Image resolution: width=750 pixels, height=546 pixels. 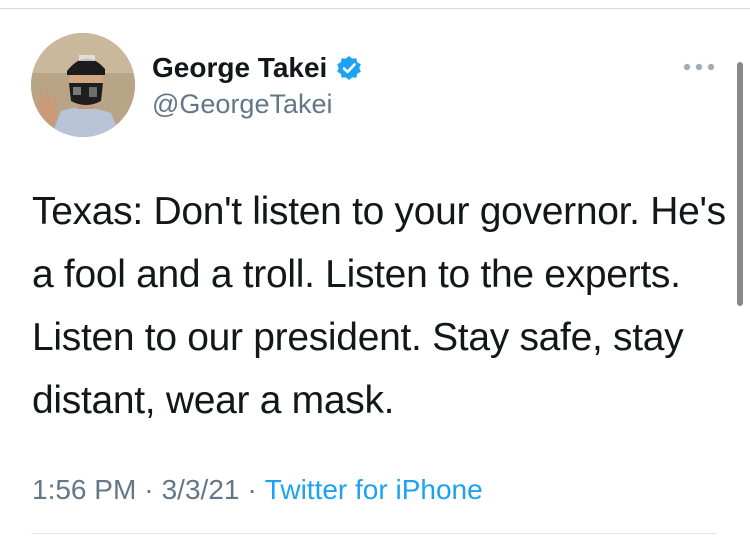 What do you see at coordinates (84, 489) in the screenshot?
I see `tweet-time: 1:56 PM` at bounding box center [84, 489].